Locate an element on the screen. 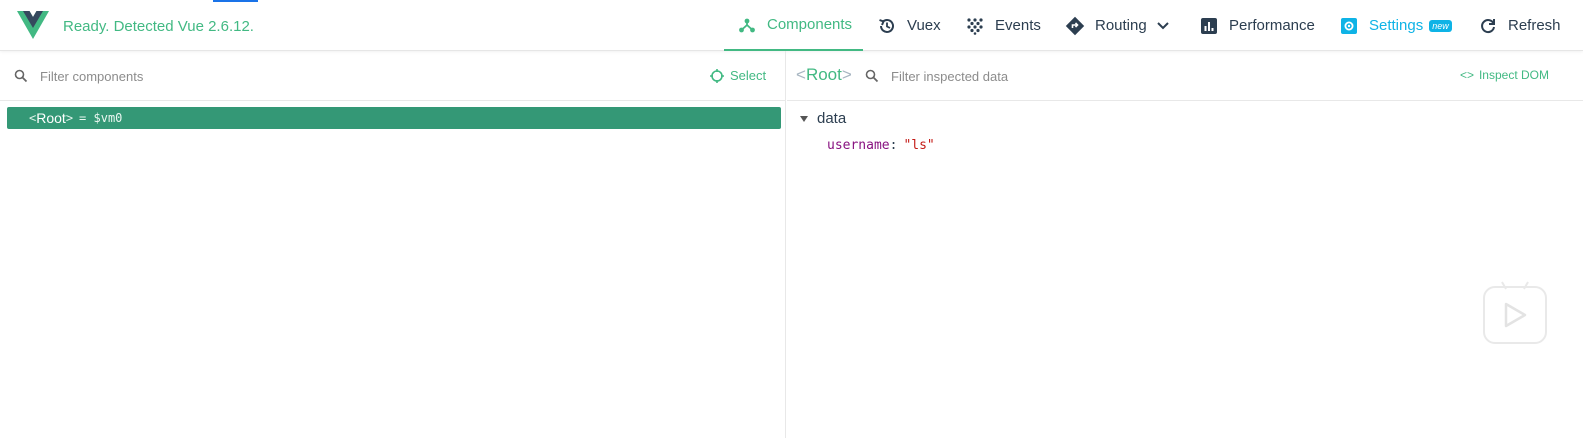  data-field-row: username: "ls" is located at coordinates (881, 145).